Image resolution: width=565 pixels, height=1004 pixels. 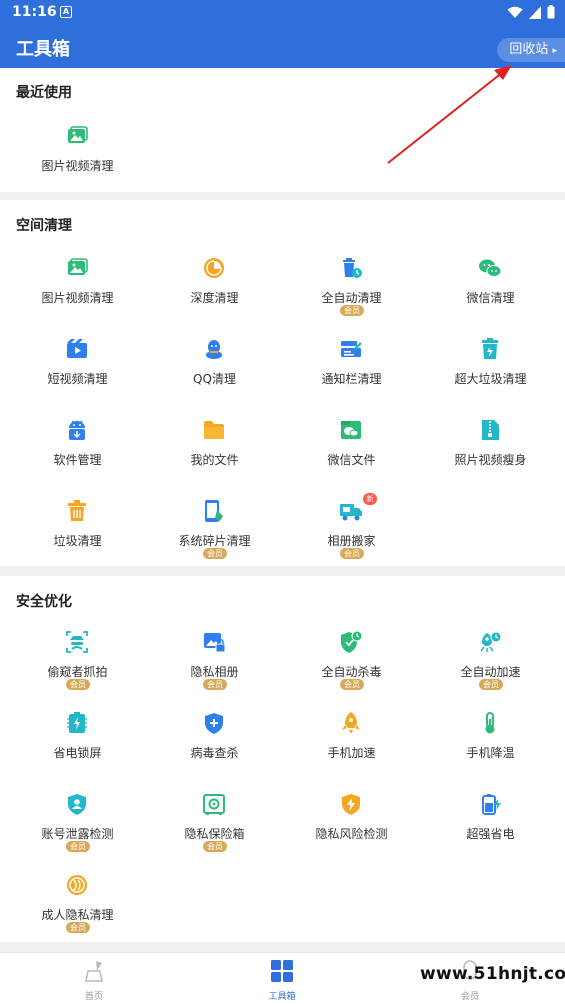 I want to click on tool-item-label: 短视频清理, so click(x=77, y=379).